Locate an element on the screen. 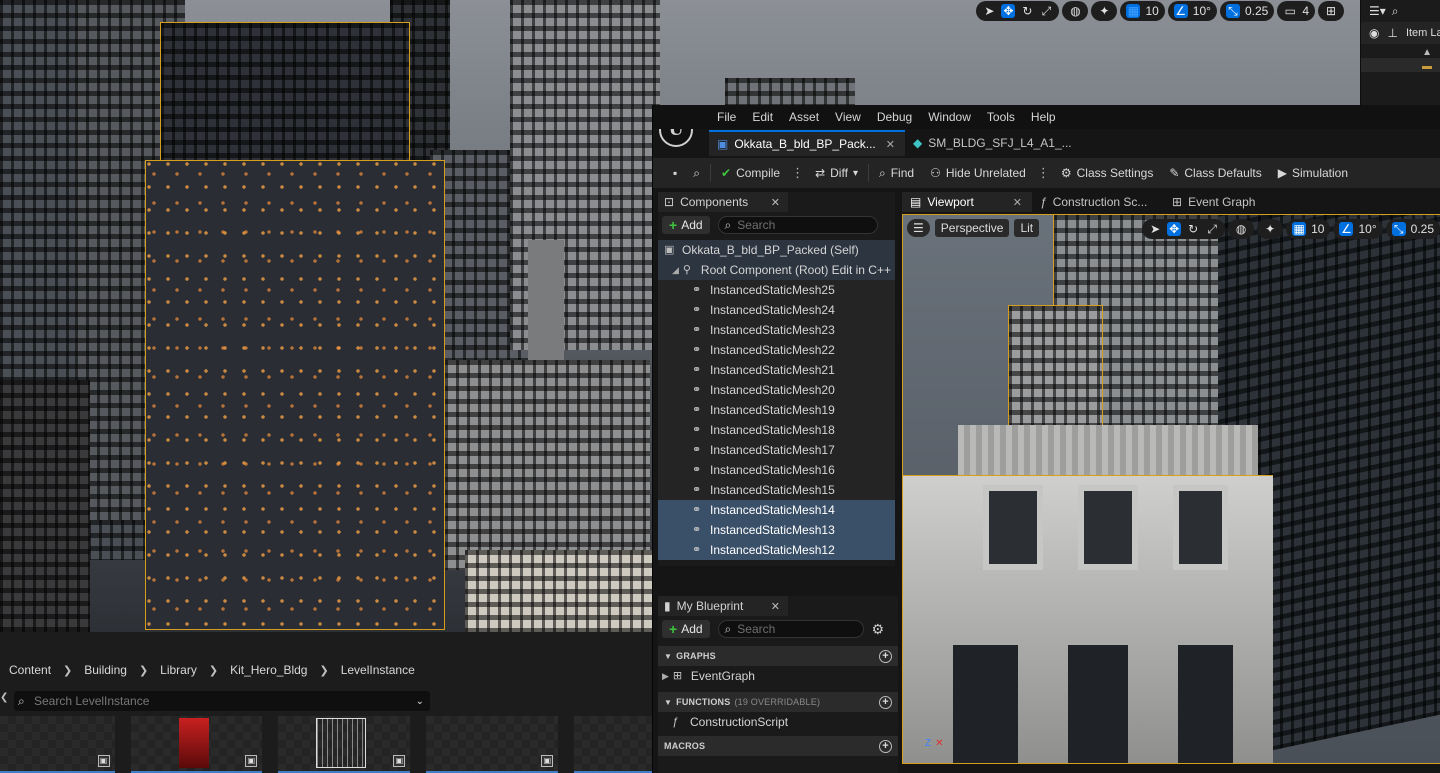 This screenshot has height=773, width=1440. edit-in-cpp-link: Edit in C++ is located at coordinates (861, 270).